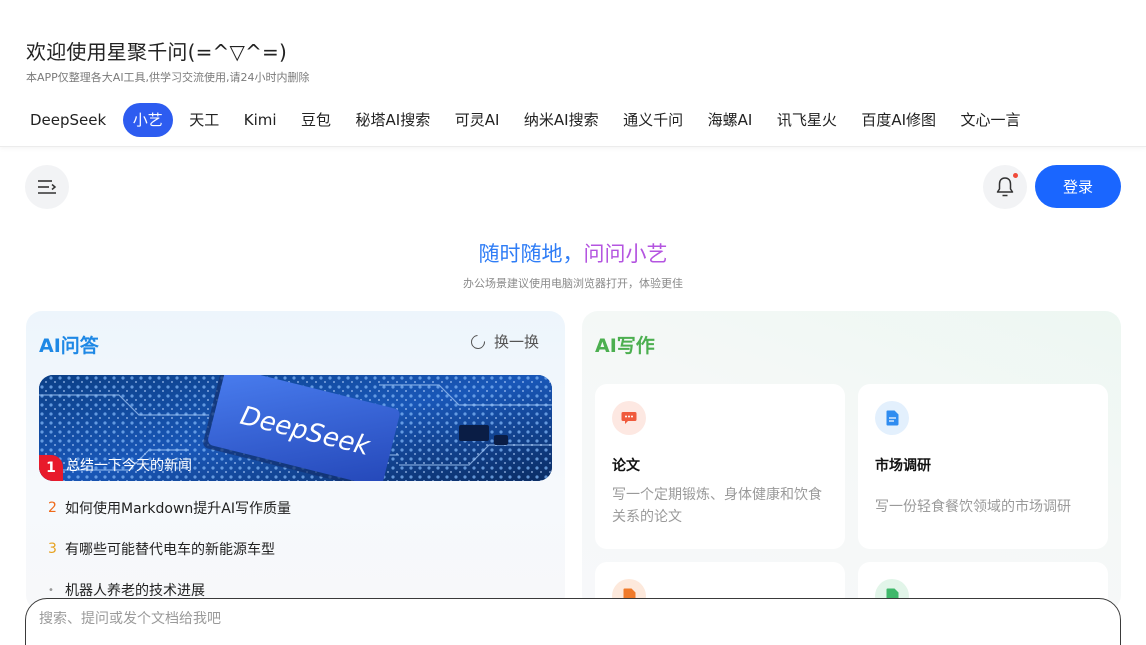 The image size is (1146, 645). I want to click on writing-card-title: 市场调研, so click(903, 466).